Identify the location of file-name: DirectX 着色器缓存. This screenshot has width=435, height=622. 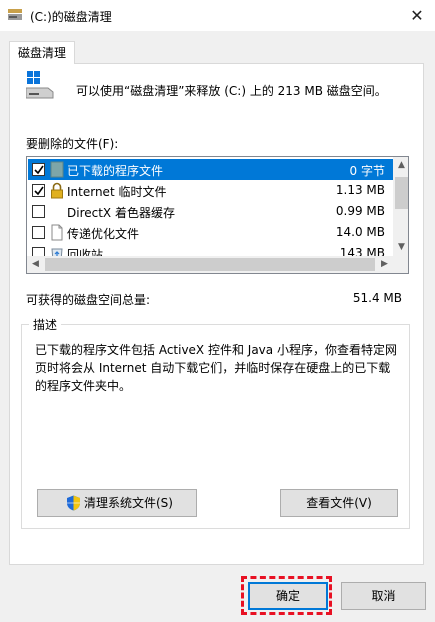
(121, 213).